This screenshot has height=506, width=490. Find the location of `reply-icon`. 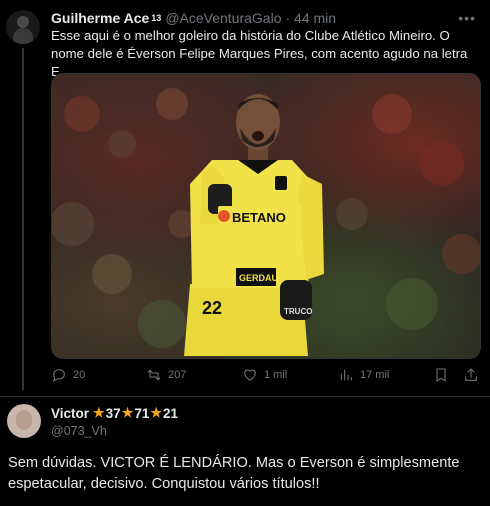

reply-icon is located at coordinates (58, 376).